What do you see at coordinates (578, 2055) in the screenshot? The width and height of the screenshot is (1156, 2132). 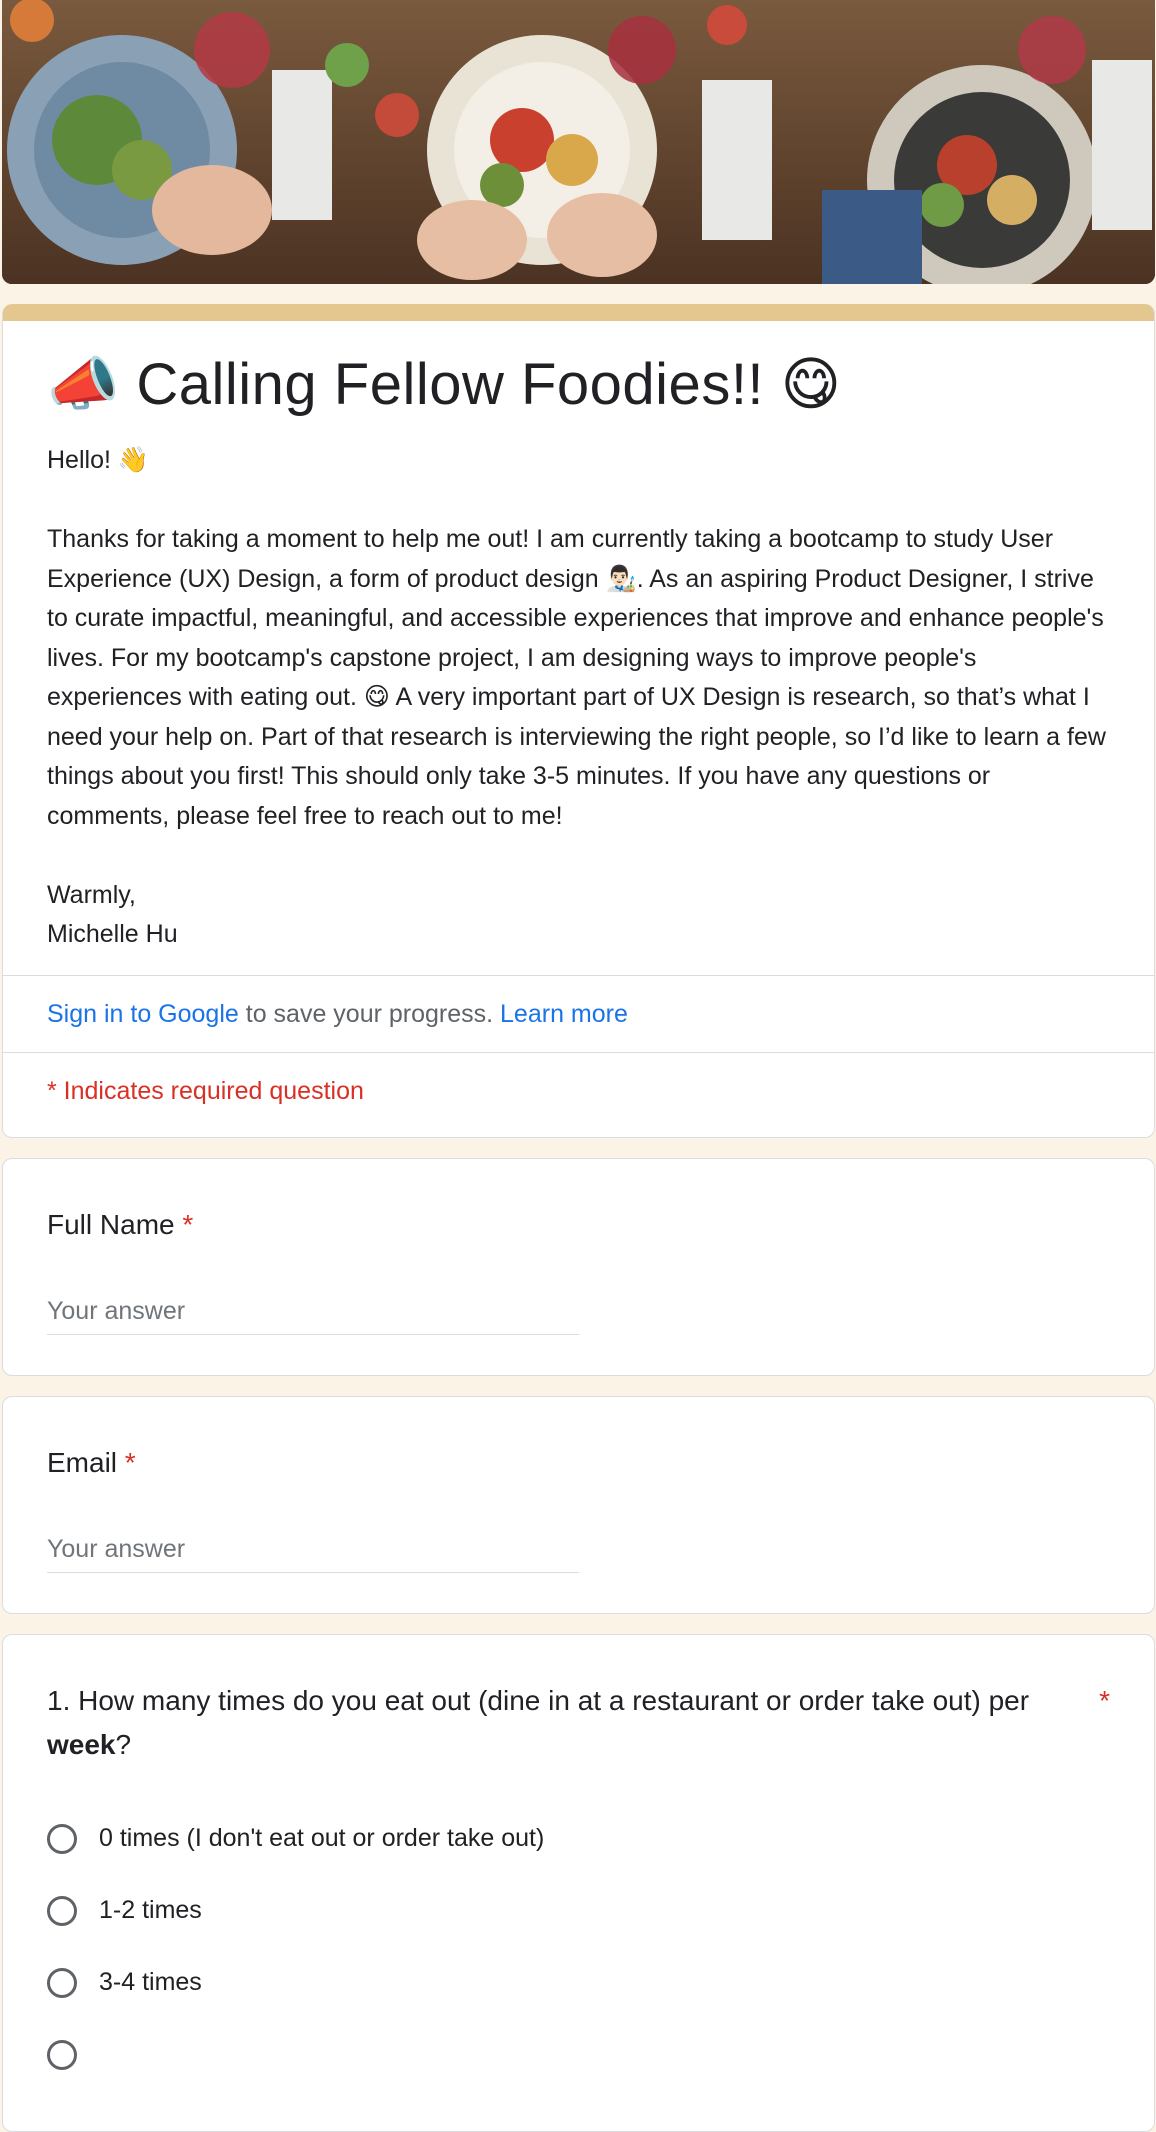 I see `radio-option` at bounding box center [578, 2055].